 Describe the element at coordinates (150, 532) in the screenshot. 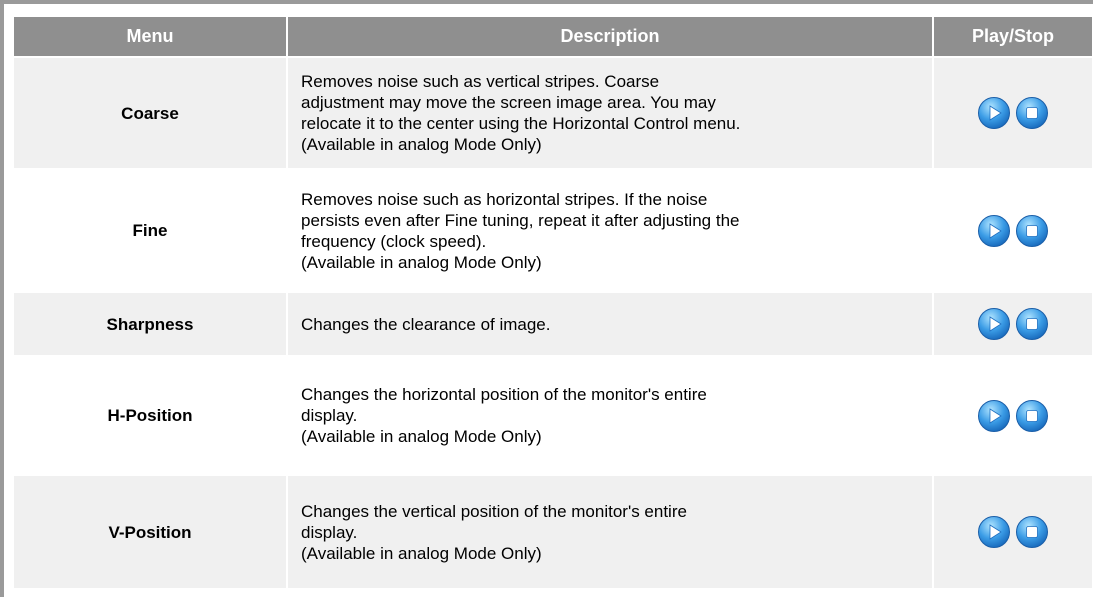

I see `menu-name-cell: V-Position` at that location.